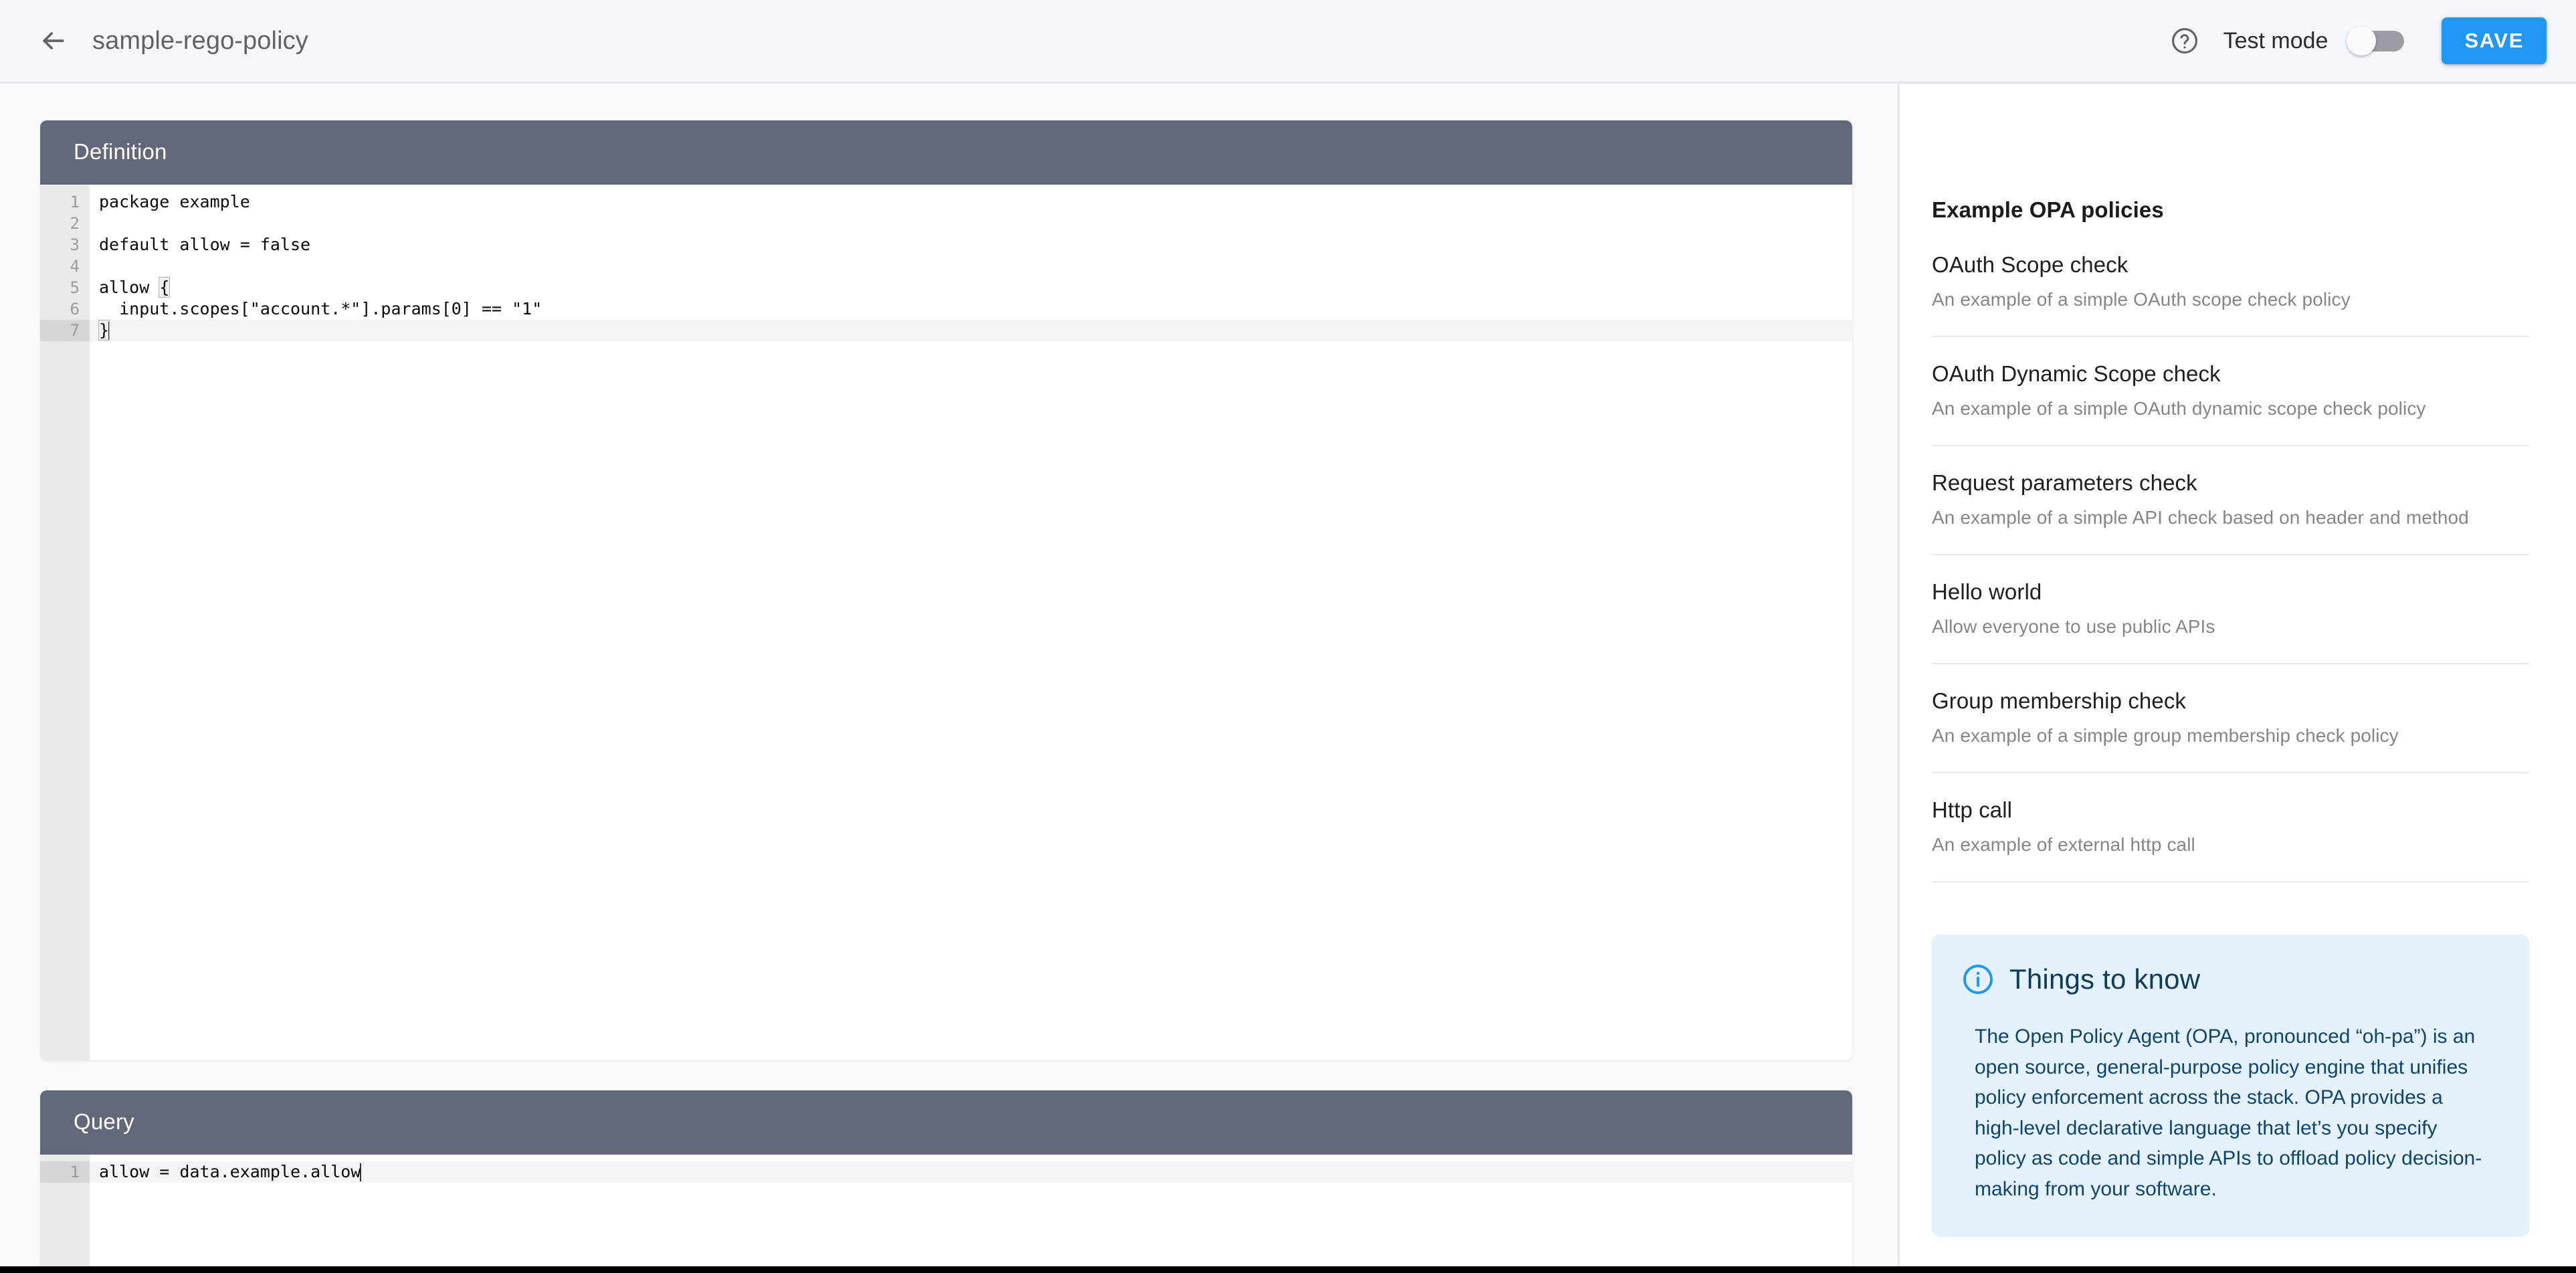  Describe the element at coordinates (129, 287) in the screenshot. I see `code-text: allow` at that location.